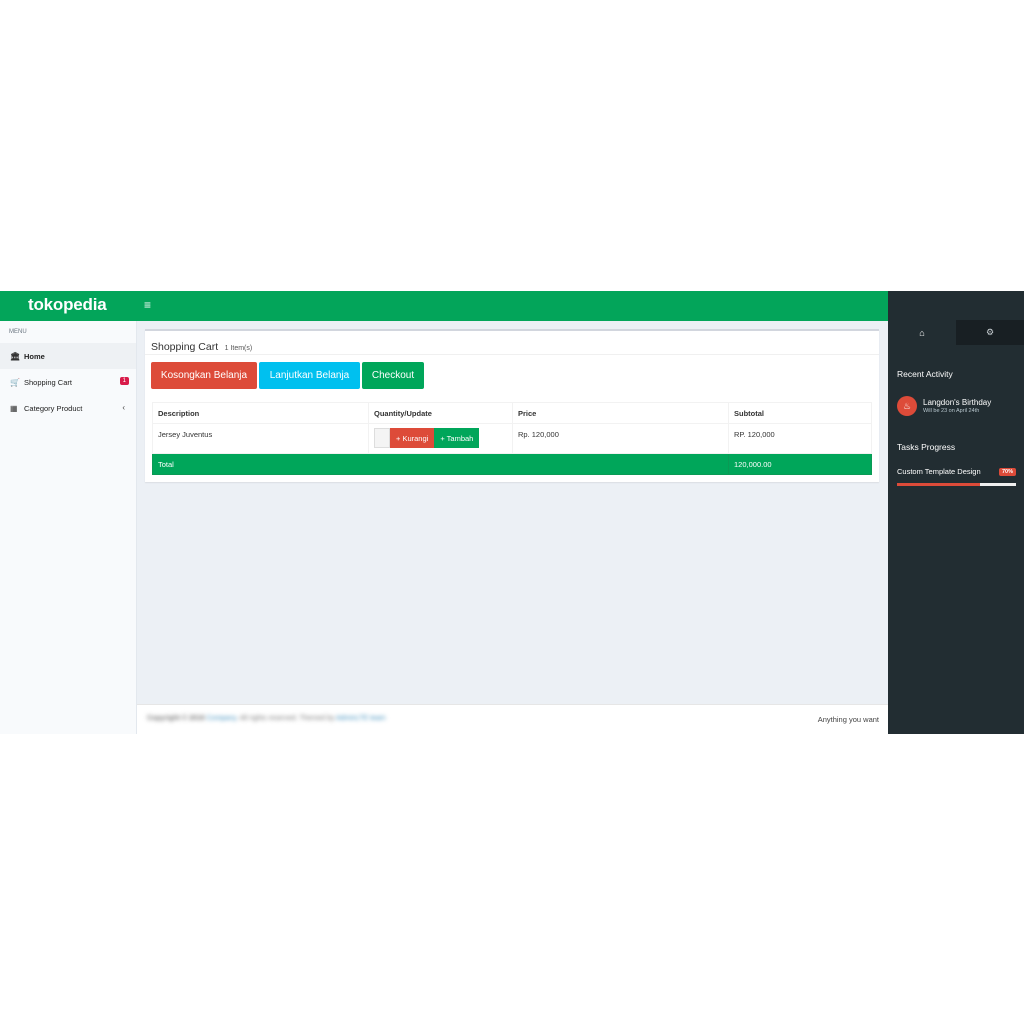  Describe the element at coordinates (260, 413) in the screenshot. I see `column-header-description: Description` at that location.